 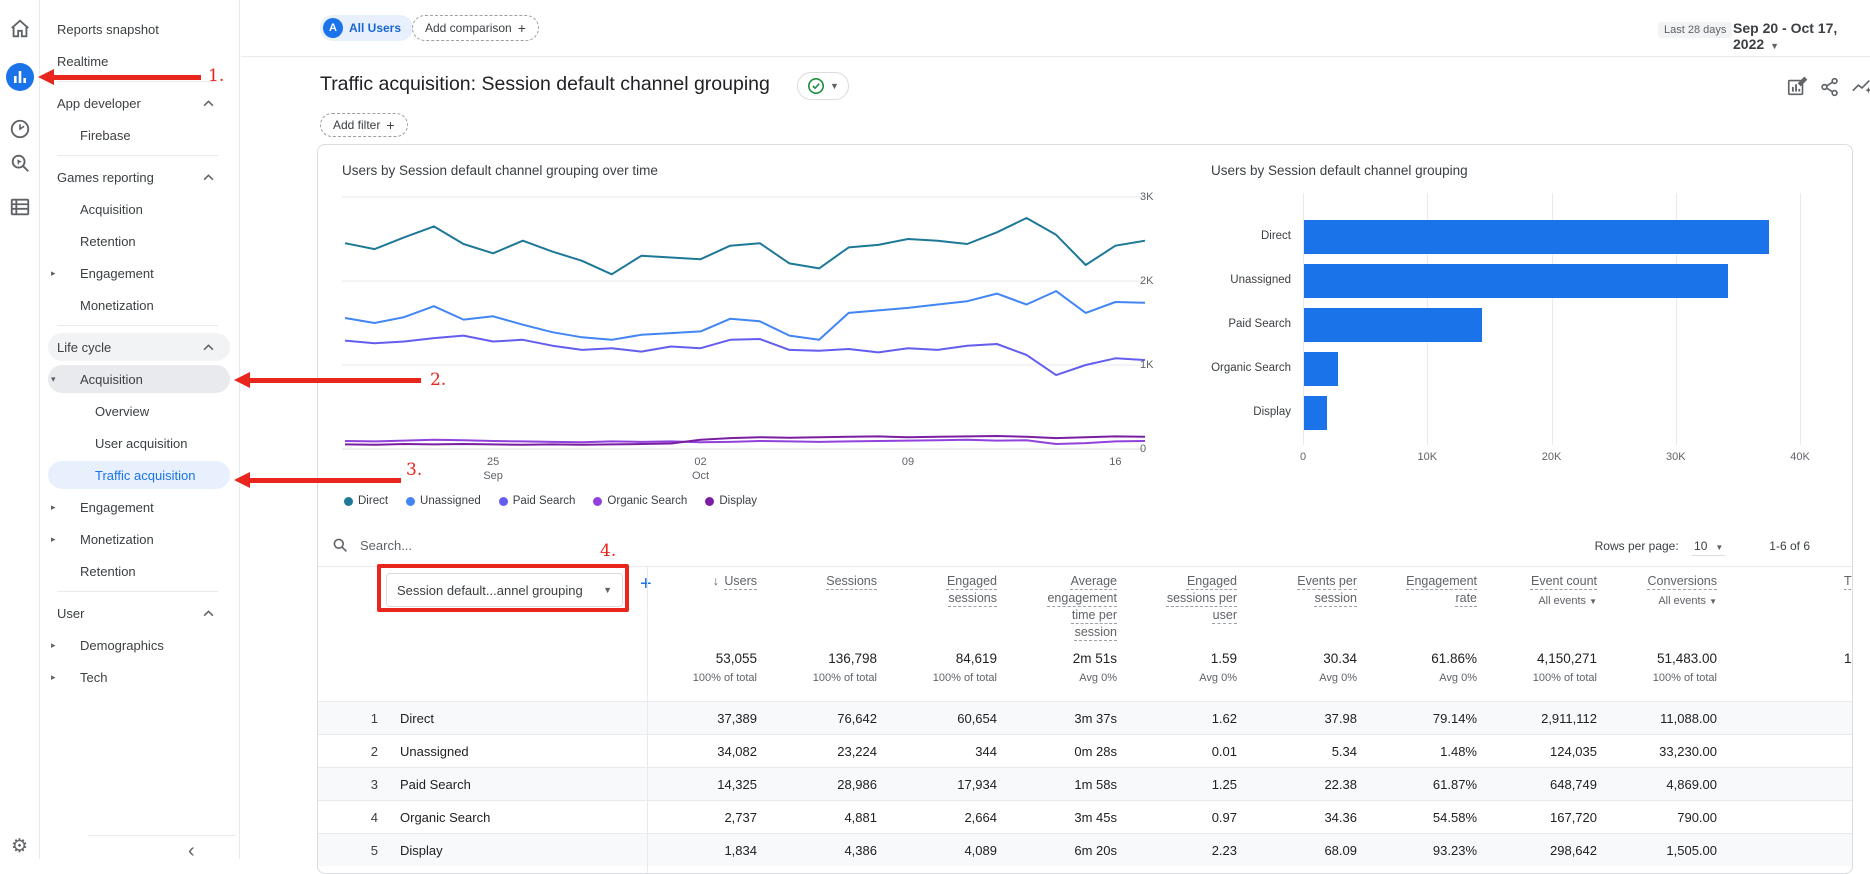 What do you see at coordinates (445, 817) in the screenshot?
I see `channel-name: Organic Search` at bounding box center [445, 817].